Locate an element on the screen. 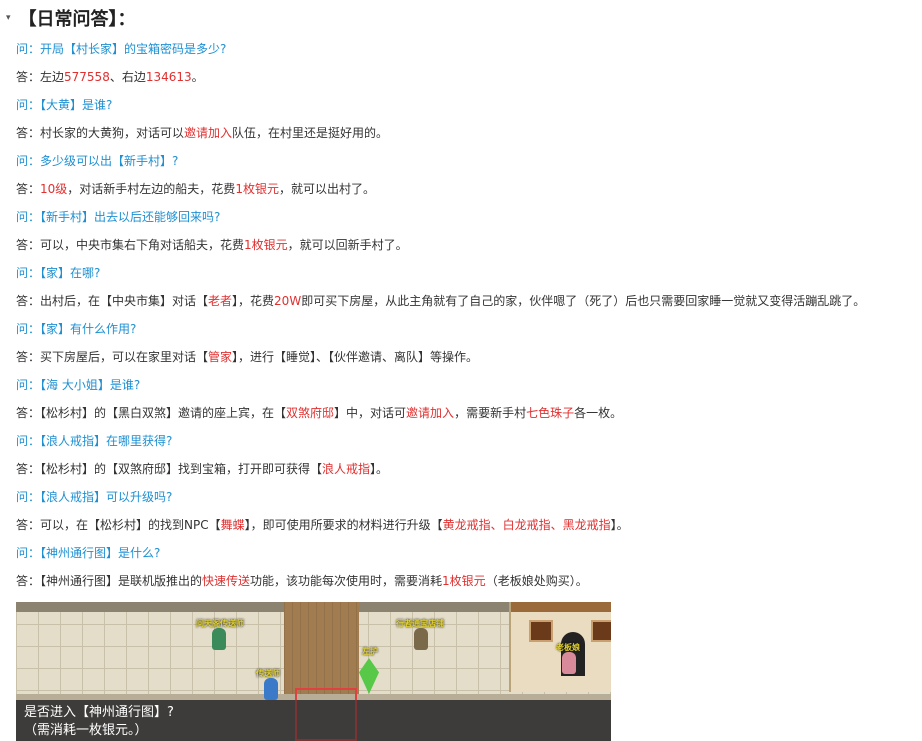 This screenshot has height=741, width=922. highlight-text: 七色珠子 is located at coordinates (550, 413).